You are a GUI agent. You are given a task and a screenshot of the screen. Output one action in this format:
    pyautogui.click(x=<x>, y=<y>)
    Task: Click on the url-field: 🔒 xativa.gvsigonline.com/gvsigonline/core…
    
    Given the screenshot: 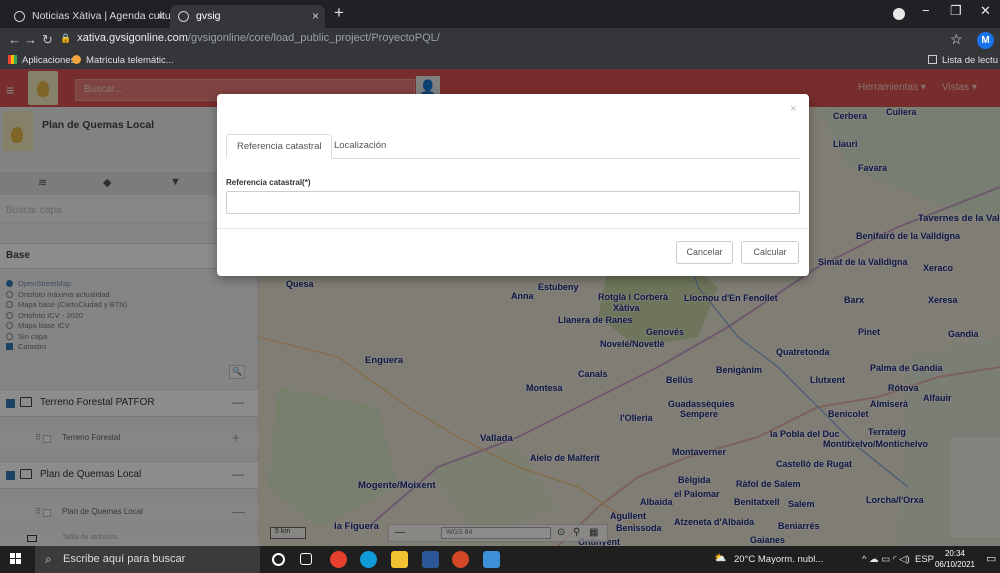 What is the action you would take?
    pyautogui.click(x=250, y=38)
    